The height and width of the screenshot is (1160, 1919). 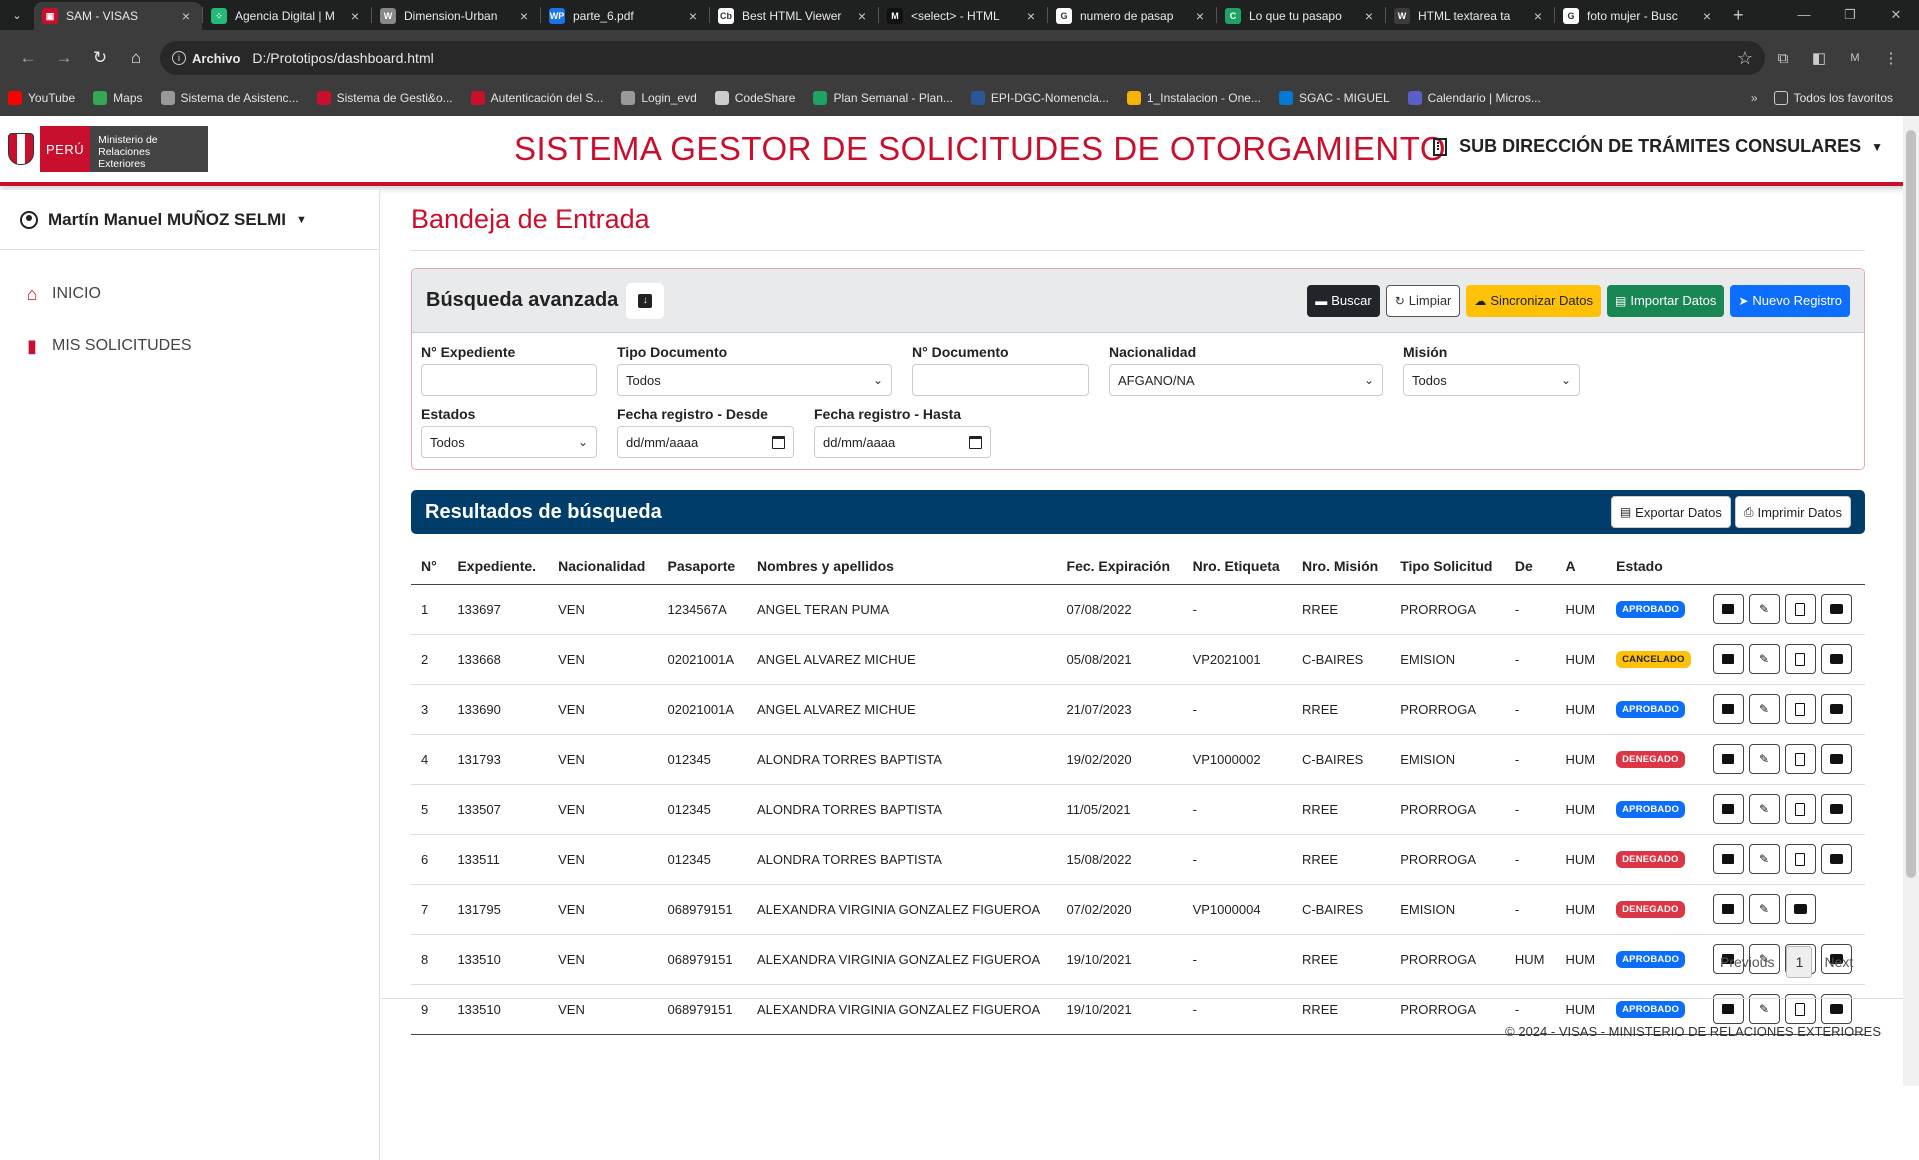 What do you see at coordinates (963, 16) in the screenshot?
I see `browser-tab: M <select> - HTML ×` at bounding box center [963, 16].